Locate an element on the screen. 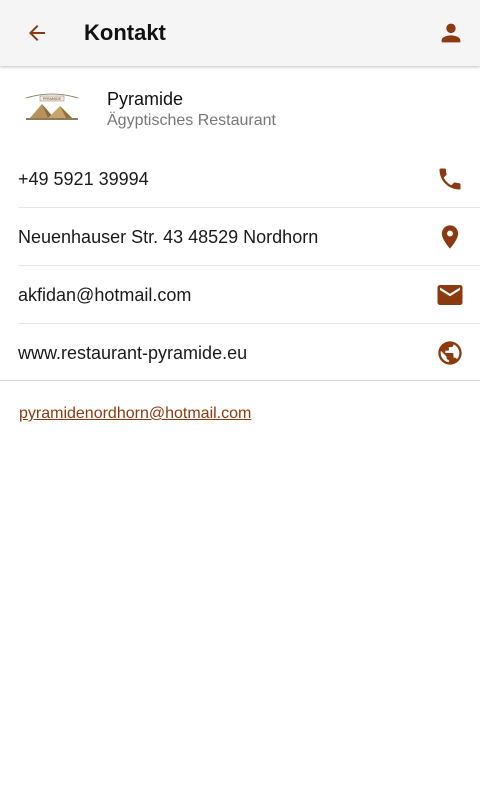 Image resolution: width=480 pixels, height=800 pixels. profile-button is located at coordinates (451, 33).